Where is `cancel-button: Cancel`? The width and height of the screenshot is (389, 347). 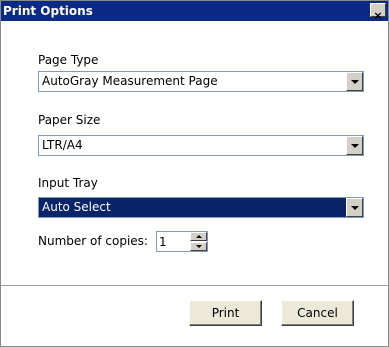
cancel-button: Cancel is located at coordinates (317, 313).